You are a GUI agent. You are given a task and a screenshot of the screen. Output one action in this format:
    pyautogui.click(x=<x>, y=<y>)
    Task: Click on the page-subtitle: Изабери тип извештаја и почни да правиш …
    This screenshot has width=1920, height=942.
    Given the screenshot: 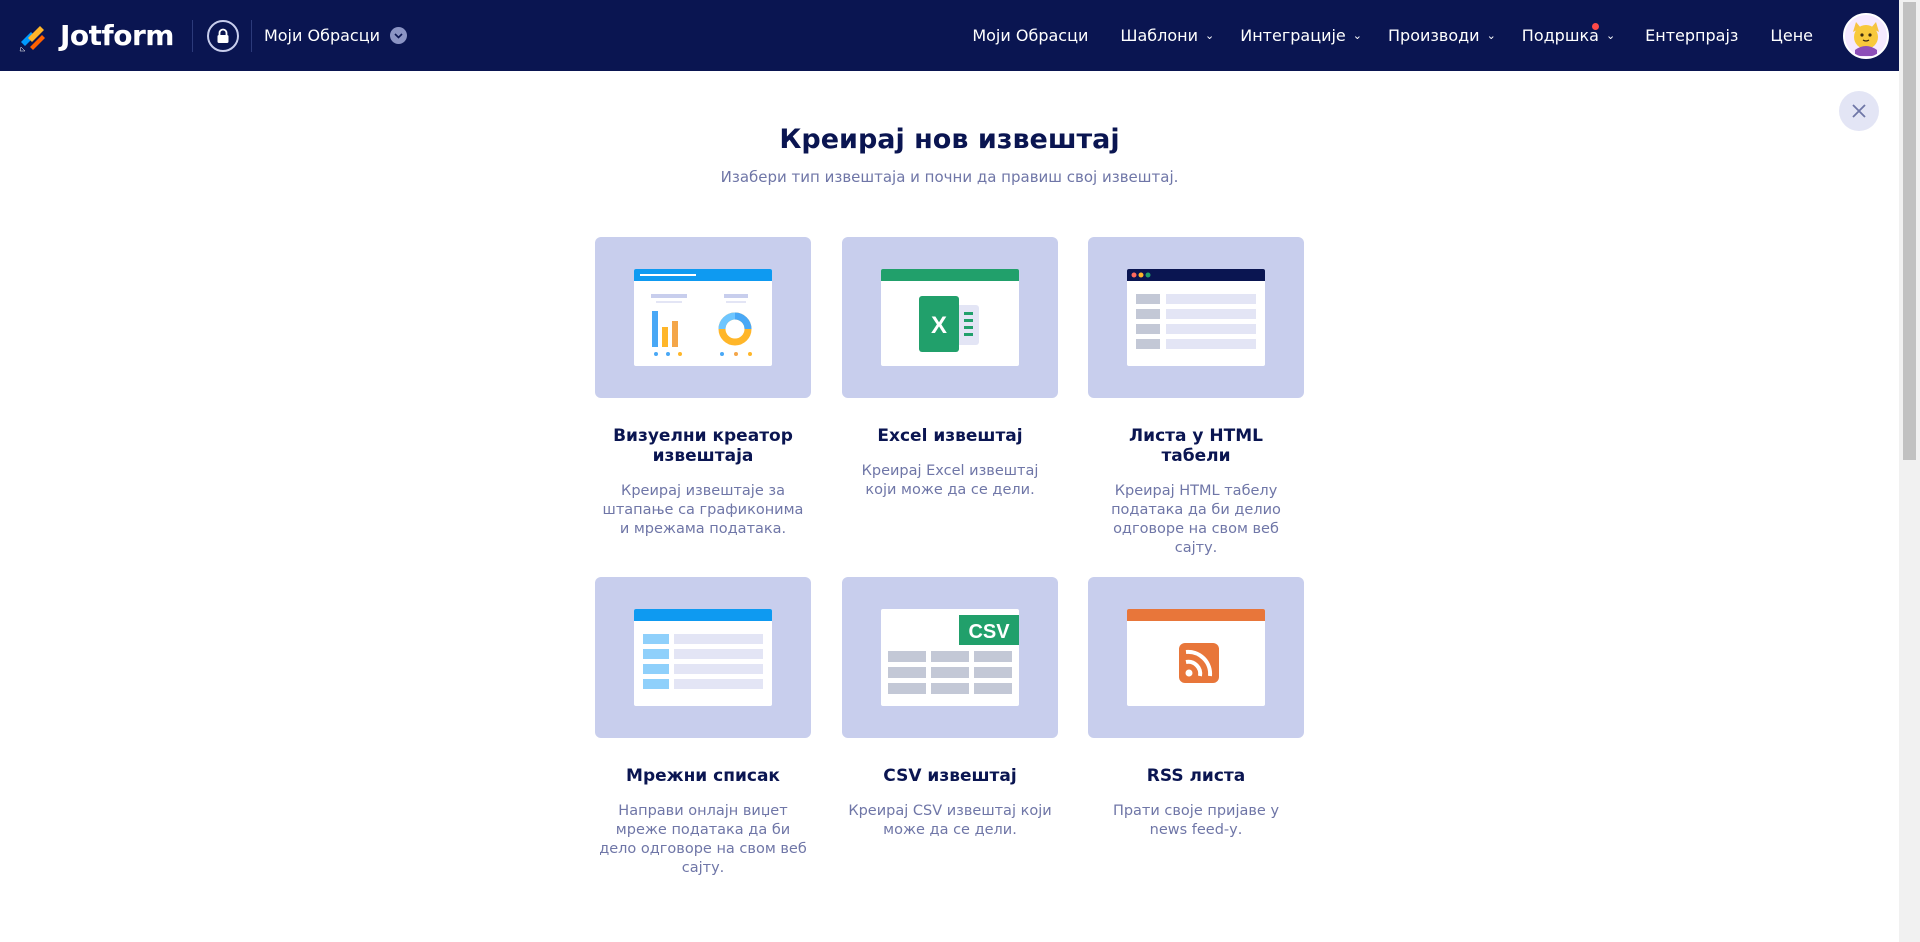 What is the action you would take?
    pyautogui.click(x=949, y=177)
    